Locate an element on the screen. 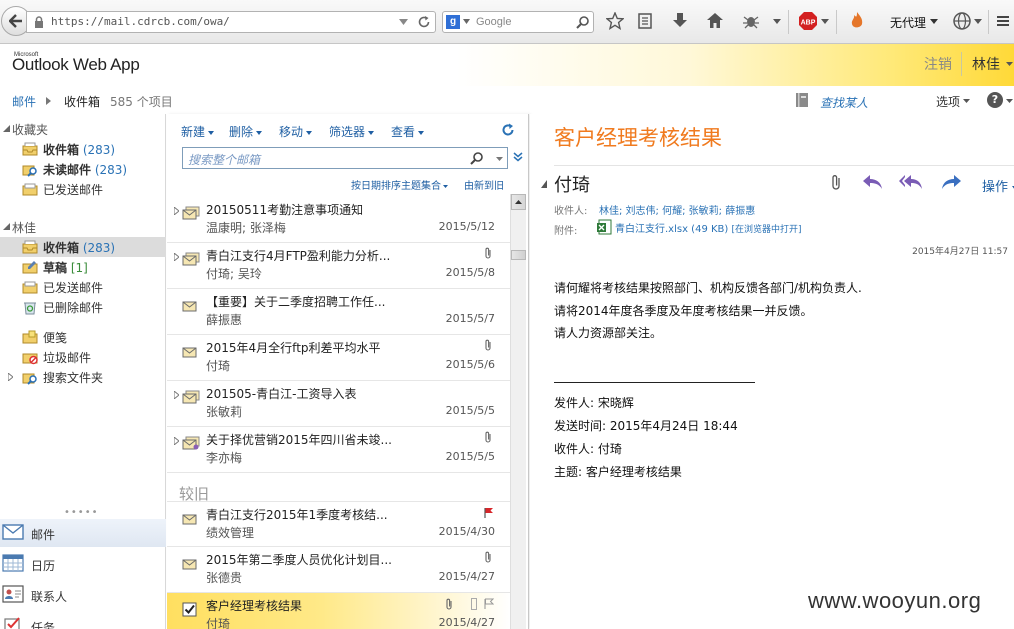 Image resolution: width=1014 pixels, height=629 pixels. menu-icon is located at coordinates (1003, 21).